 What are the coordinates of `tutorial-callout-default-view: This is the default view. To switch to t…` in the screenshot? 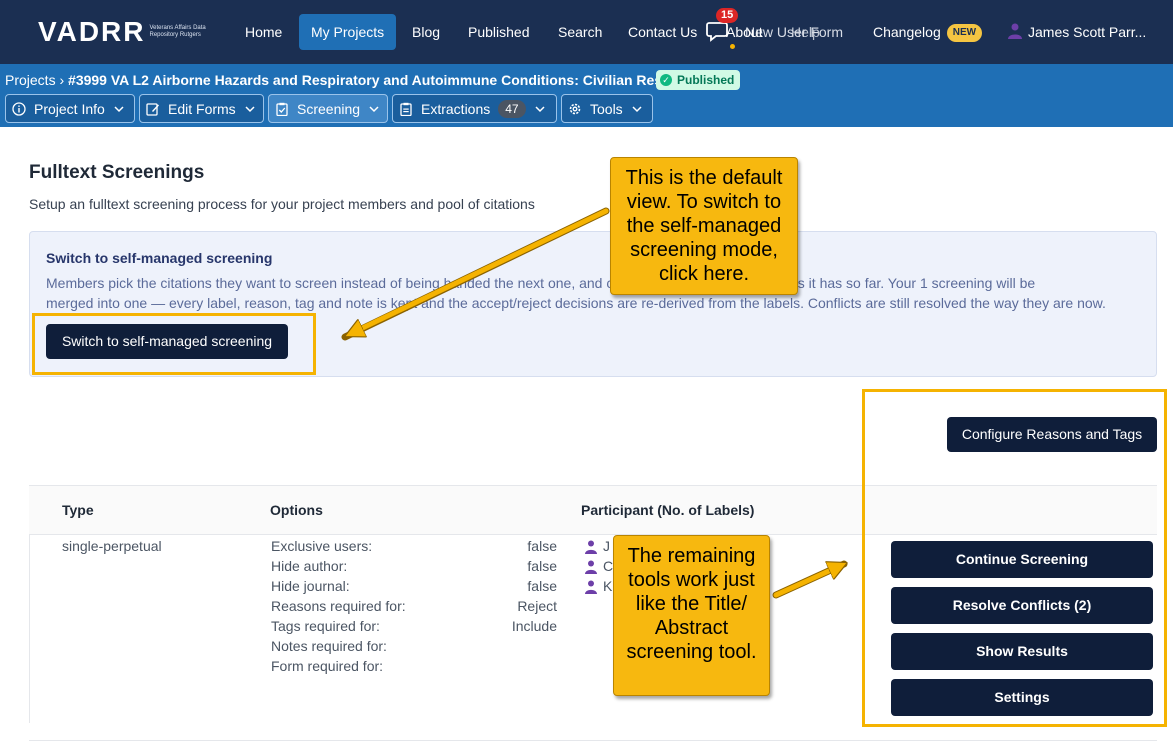 It's located at (704, 226).